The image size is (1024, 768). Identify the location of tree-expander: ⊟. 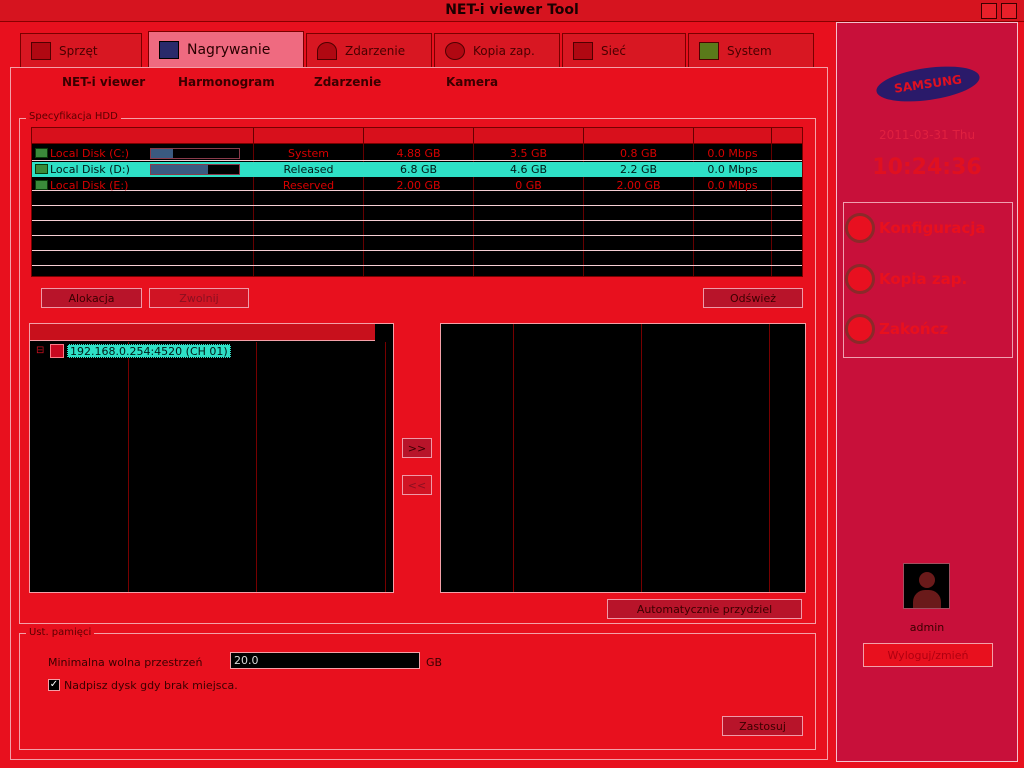
(40, 350).